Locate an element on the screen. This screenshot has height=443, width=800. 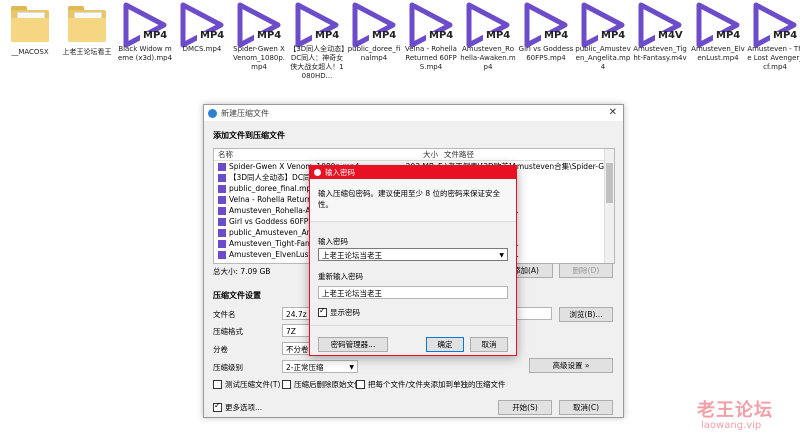
file-label: Velna - Rohella Returned 60FPS.mp4 is located at coordinates (431, 58).